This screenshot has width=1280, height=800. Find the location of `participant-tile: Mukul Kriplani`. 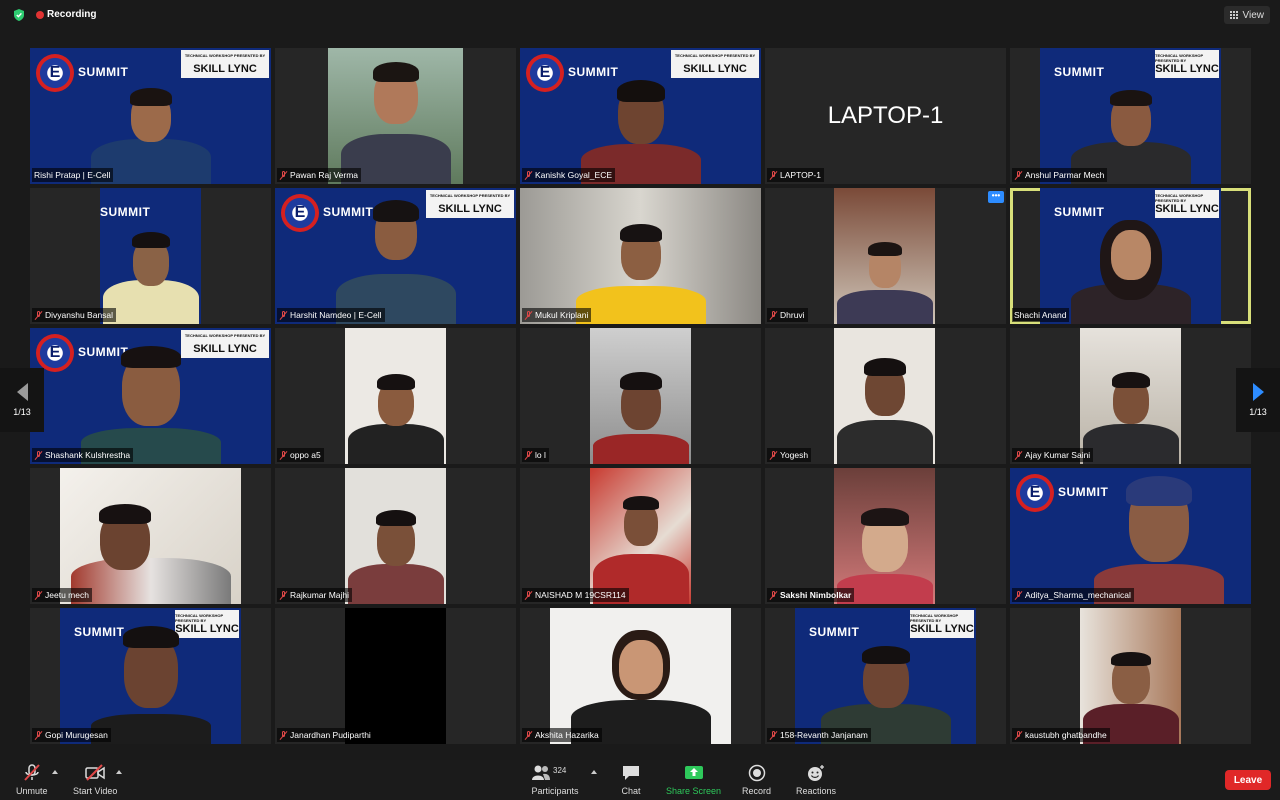

participant-tile: Mukul Kriplani is located at coordinates (640, 256).